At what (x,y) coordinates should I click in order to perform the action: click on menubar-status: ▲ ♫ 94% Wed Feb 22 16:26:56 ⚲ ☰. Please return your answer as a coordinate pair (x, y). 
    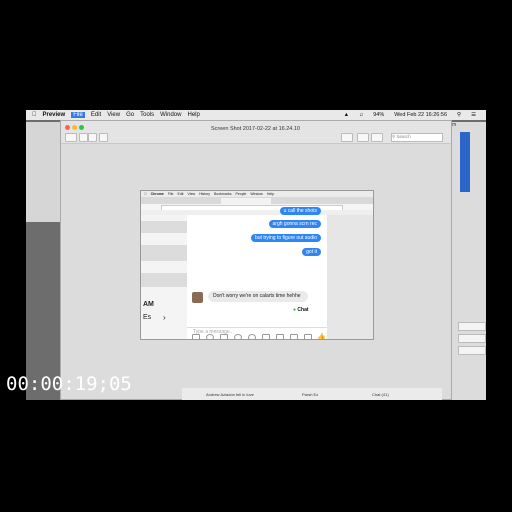
    Looking at the image, I should click on (411, 115).